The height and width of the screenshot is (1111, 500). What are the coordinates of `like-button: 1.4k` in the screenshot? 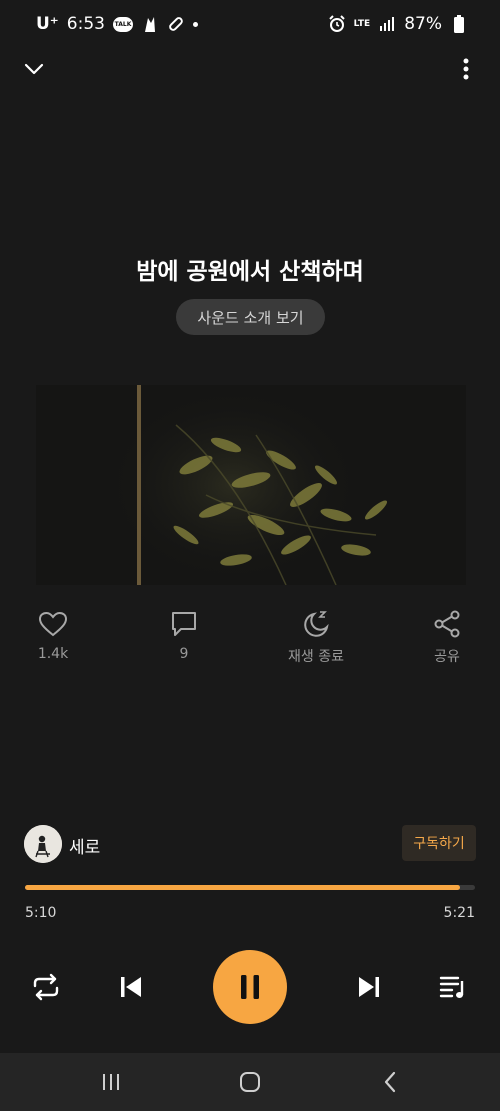 It's located at (53, 636).